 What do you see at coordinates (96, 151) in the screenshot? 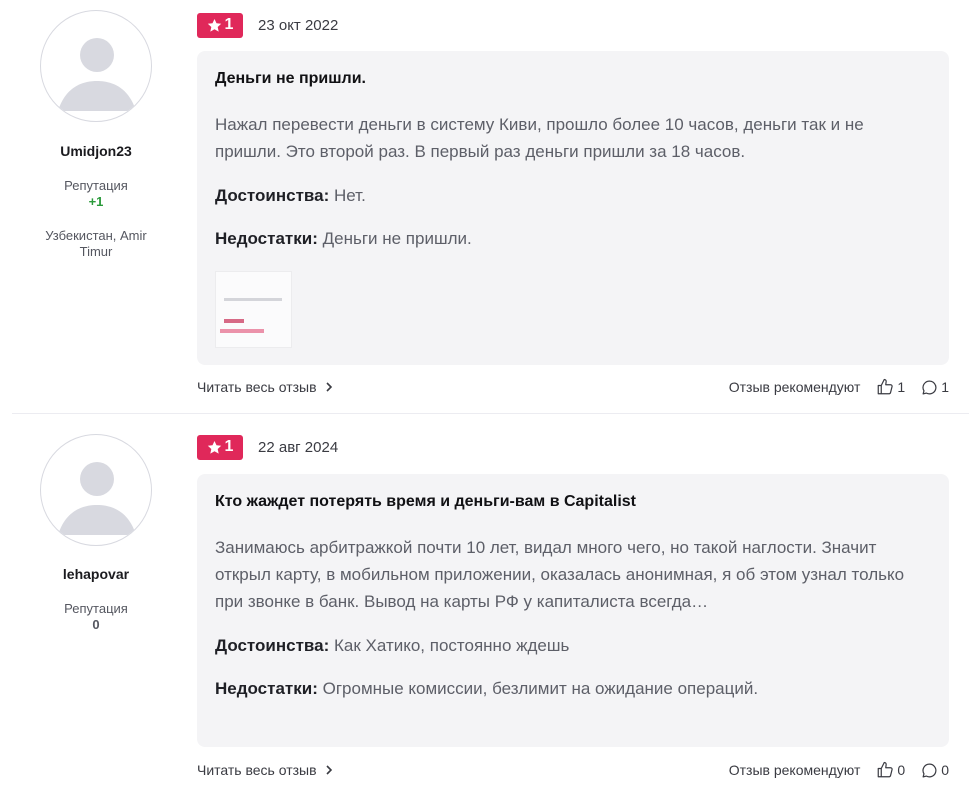
I see `author-name: Umidjon23` at bounding box center [96, 151].